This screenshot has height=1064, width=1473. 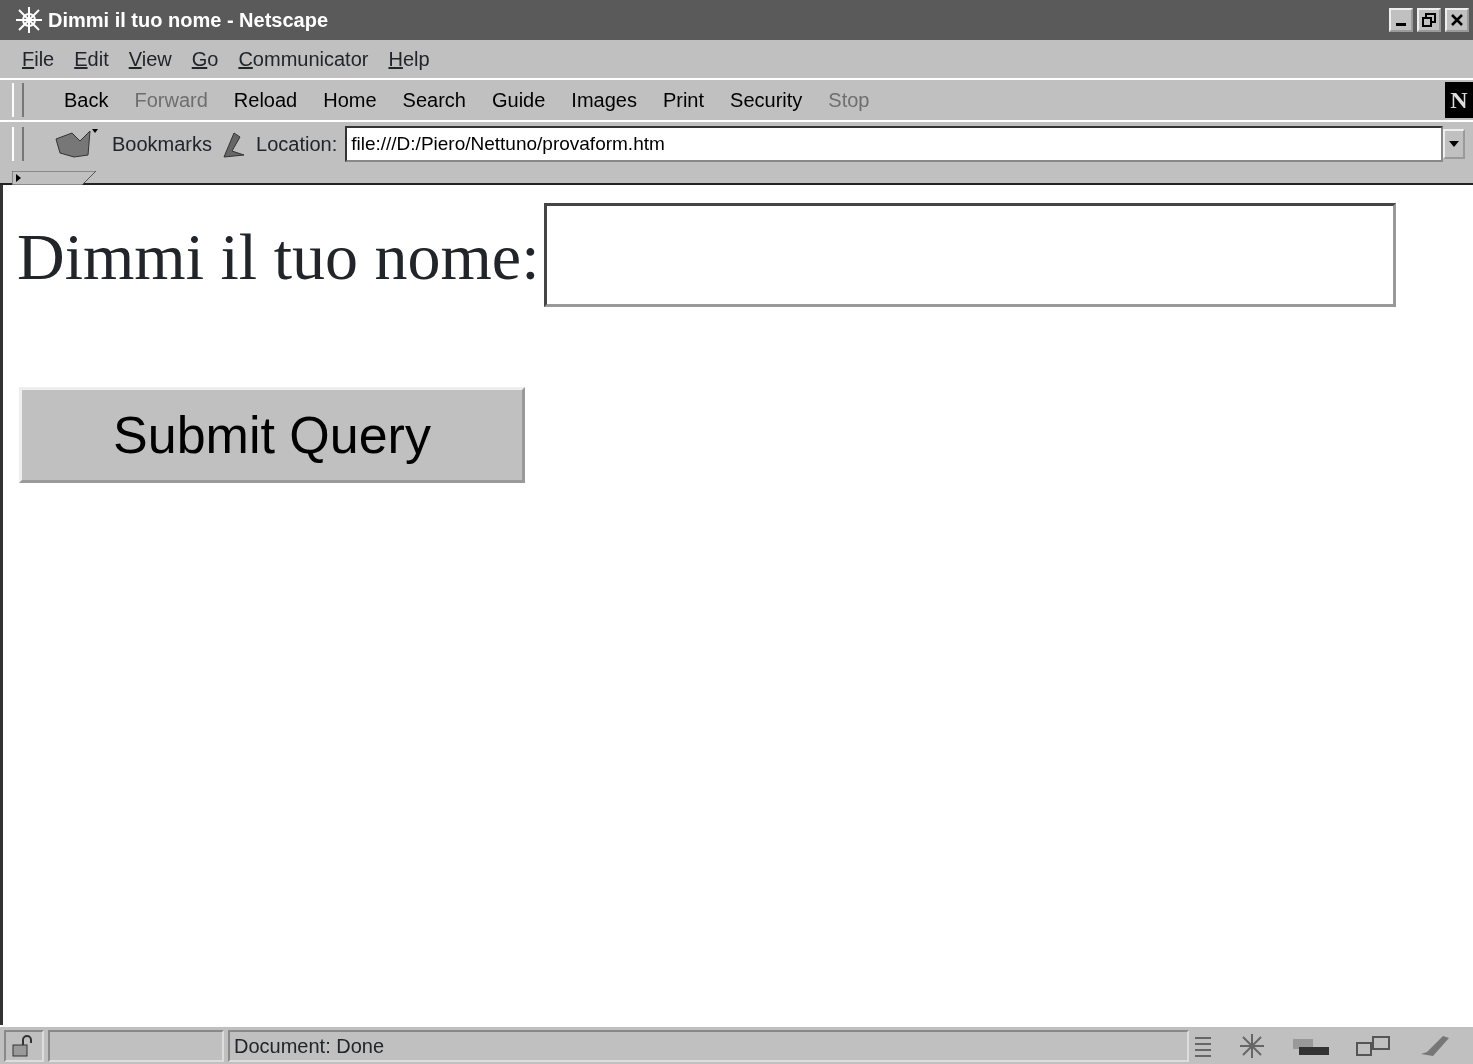 What do you see at coordinates (188, 20) in the screenshot?
I see `window-title: Dimmi il tuo nome - Netscape` at bounding box center [188, 20].